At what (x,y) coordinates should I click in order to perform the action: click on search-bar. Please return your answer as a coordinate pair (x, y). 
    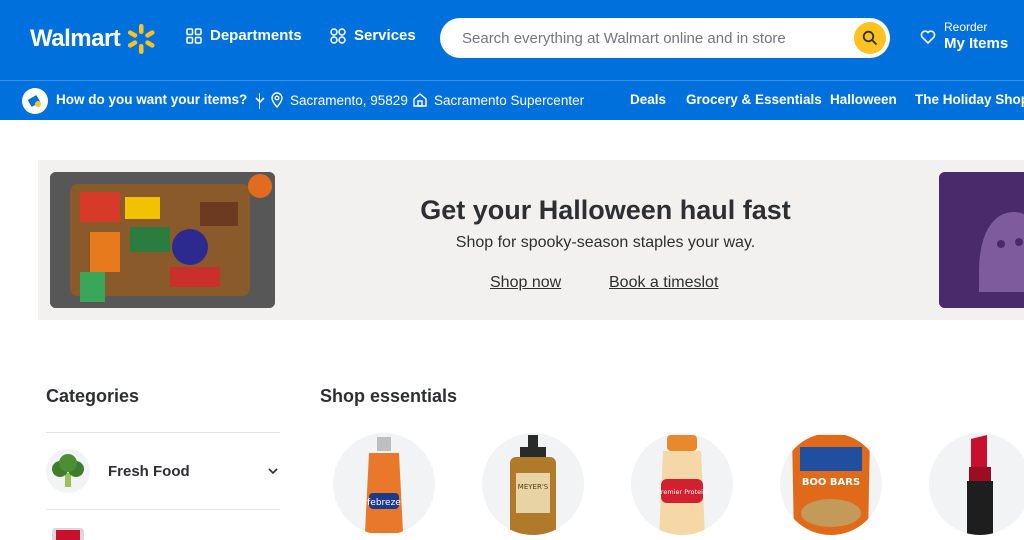
    Looking at the image, I should click on (665, 38).